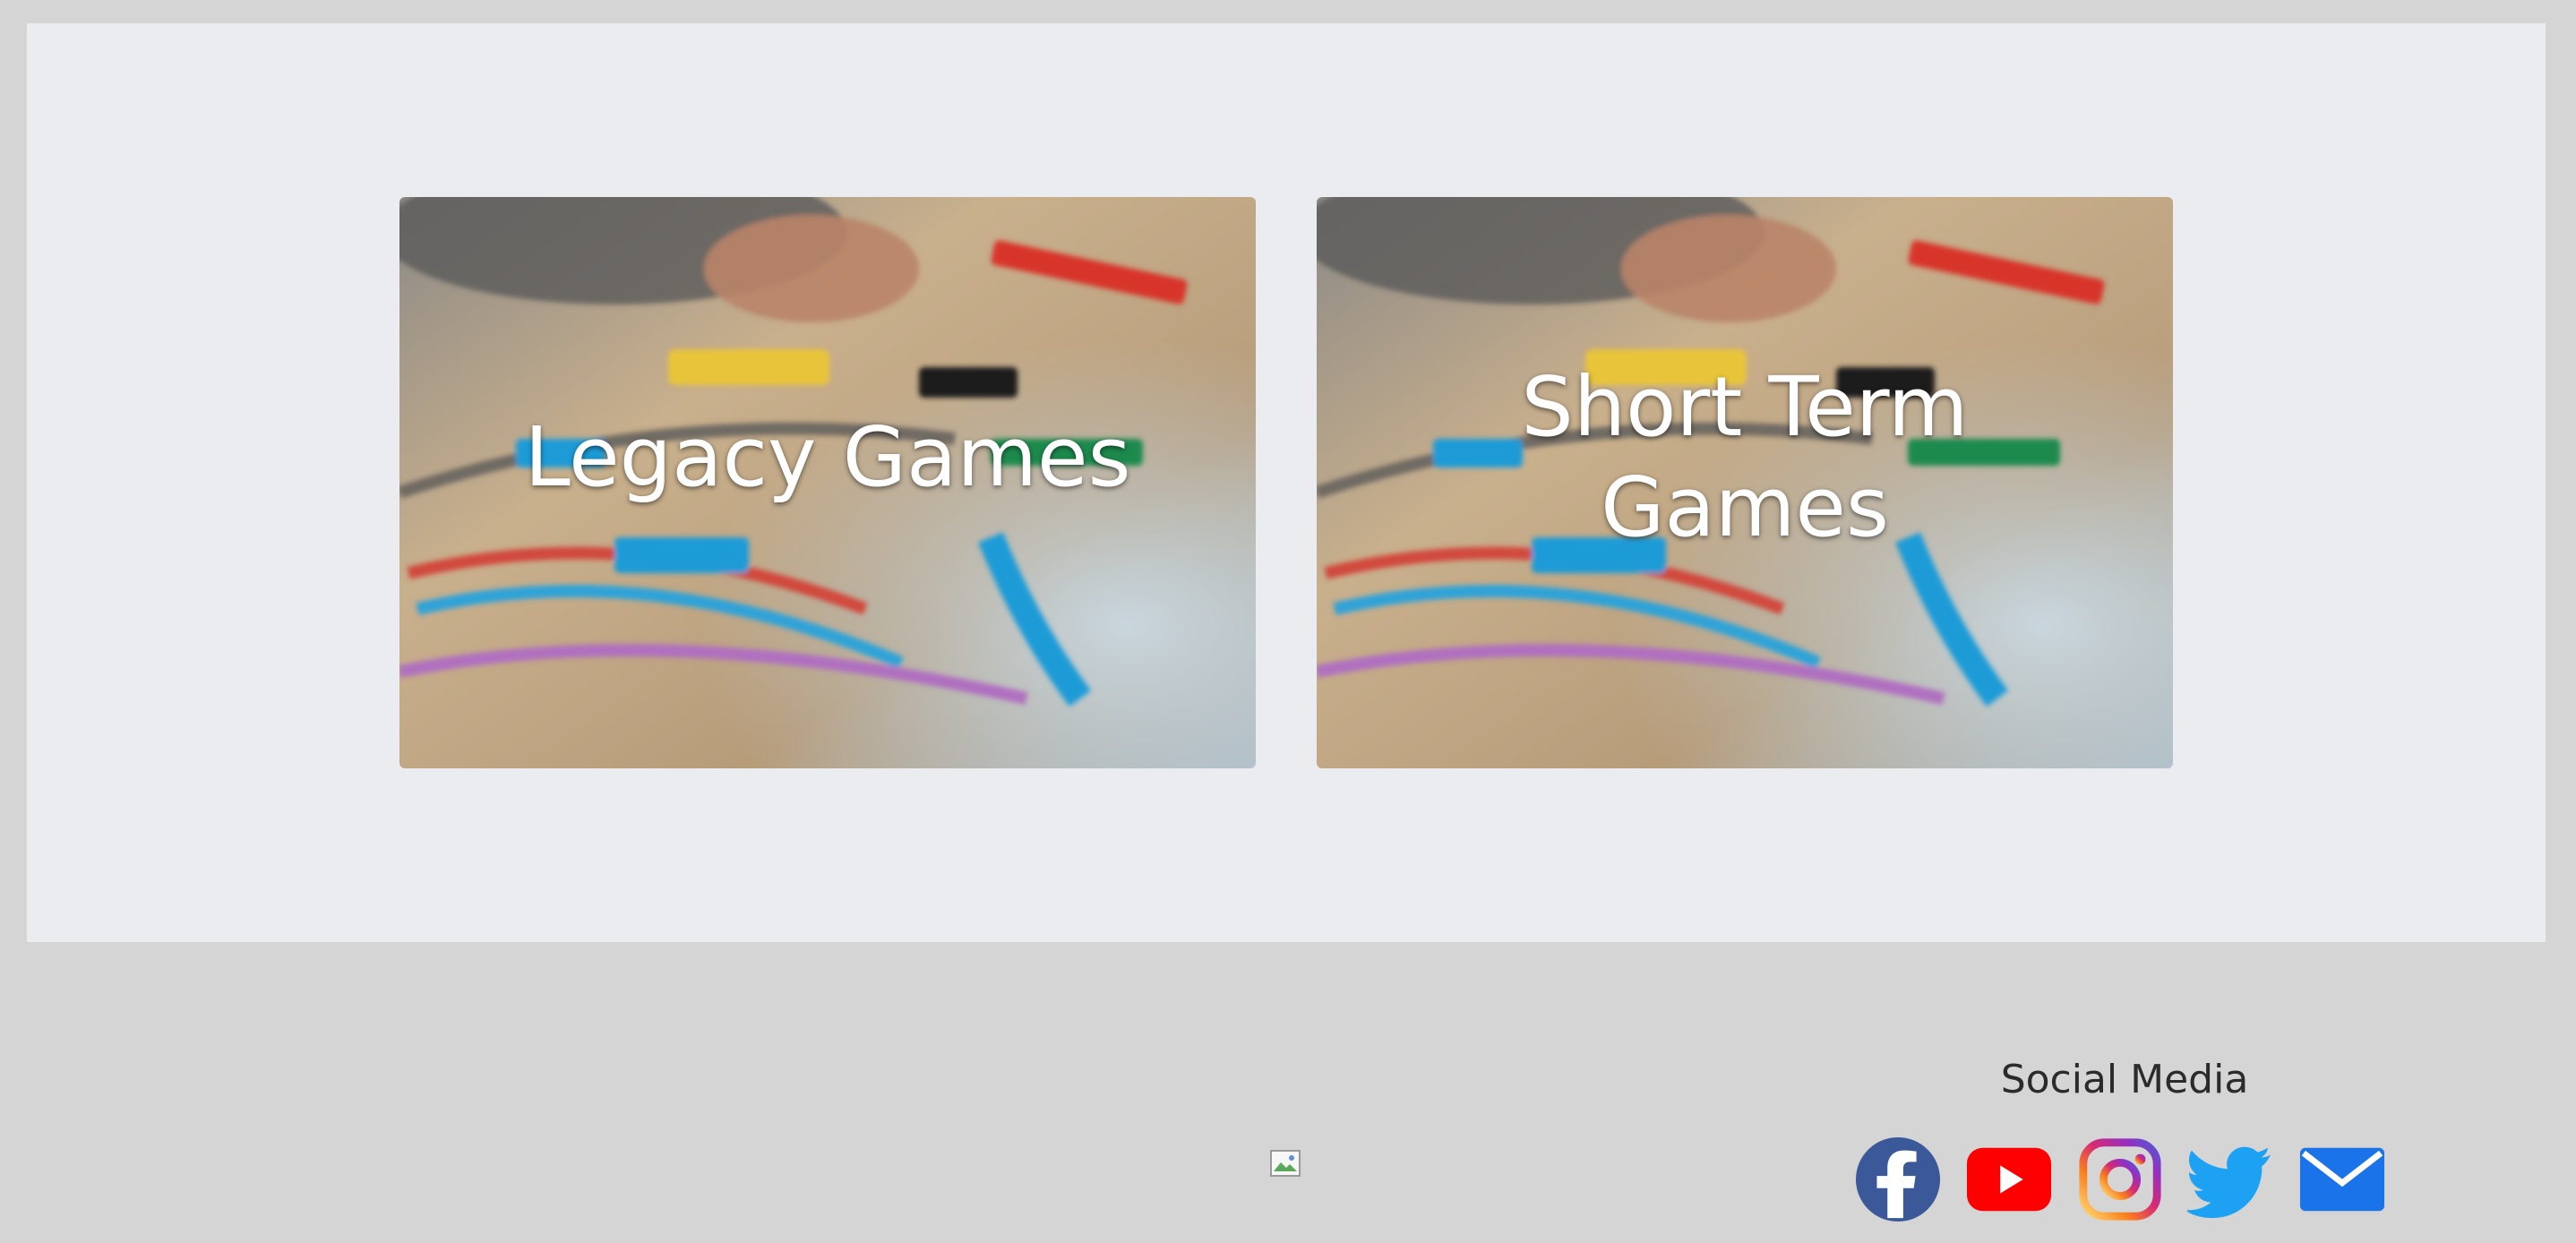  What do you see at coordinates (2342, 1179) in the screenshot?
I see `email-icon` at bounding box center [2342, 1179].